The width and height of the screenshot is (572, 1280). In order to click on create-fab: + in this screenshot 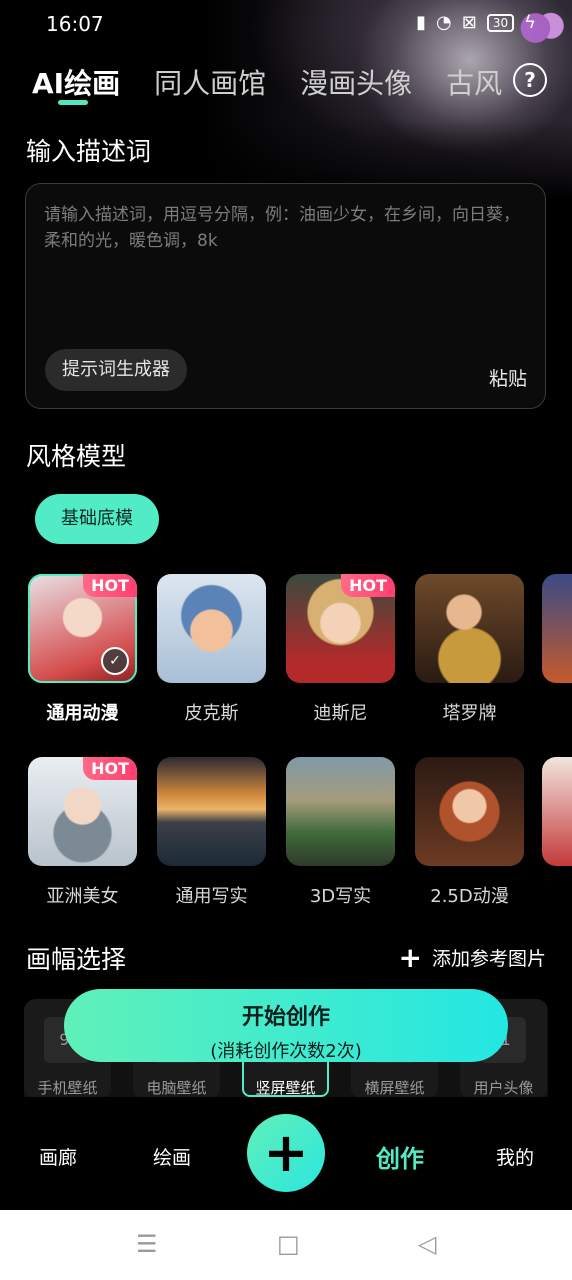, I will do `click(286, 1153)`.